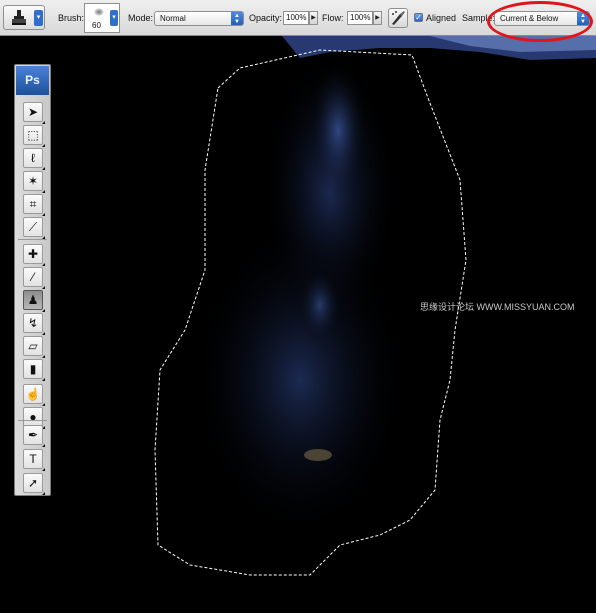  What do you see at coordinates (313, 18) in the screenshot?
I see `opacity-flyout-button: ▶` at bounding box center [313, 18].